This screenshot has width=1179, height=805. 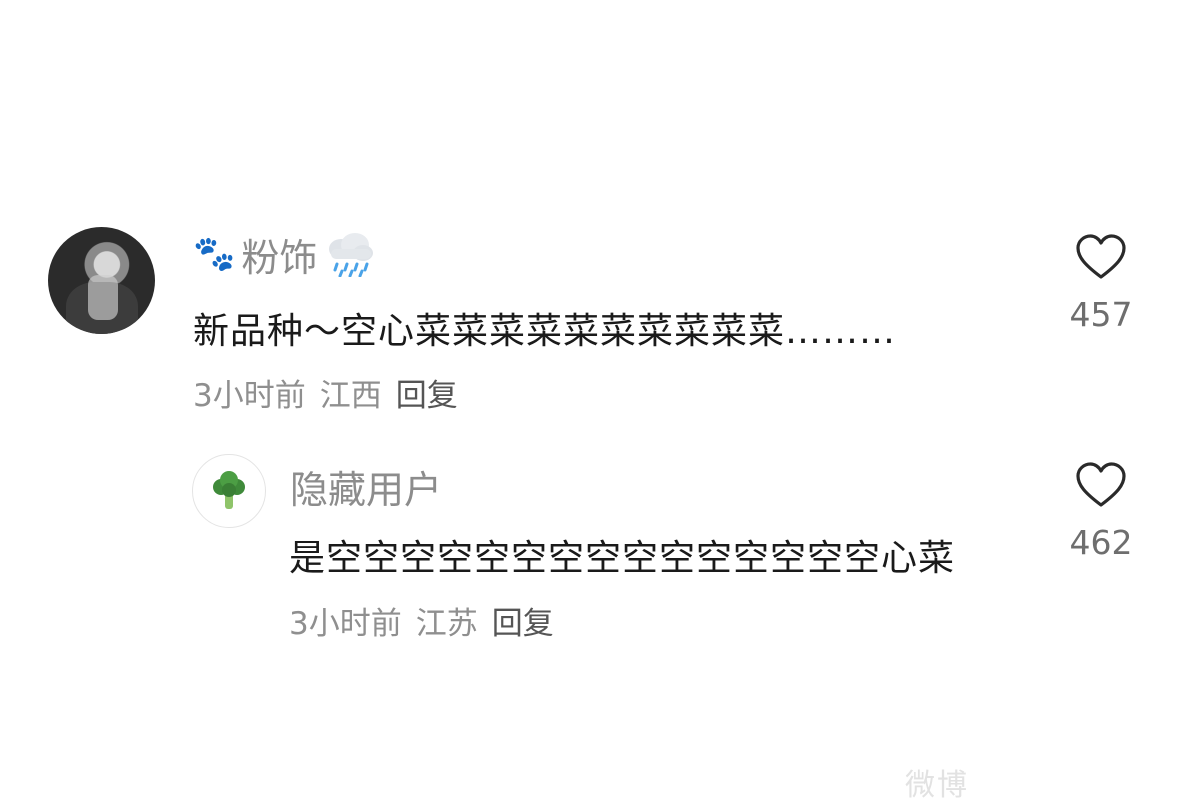 What do you see at coordinates (622, 558) in the screenshot?
I see `reply-text: 是空空空空空空空空空空空空空空空心菜` at bounding box center [622, 558].